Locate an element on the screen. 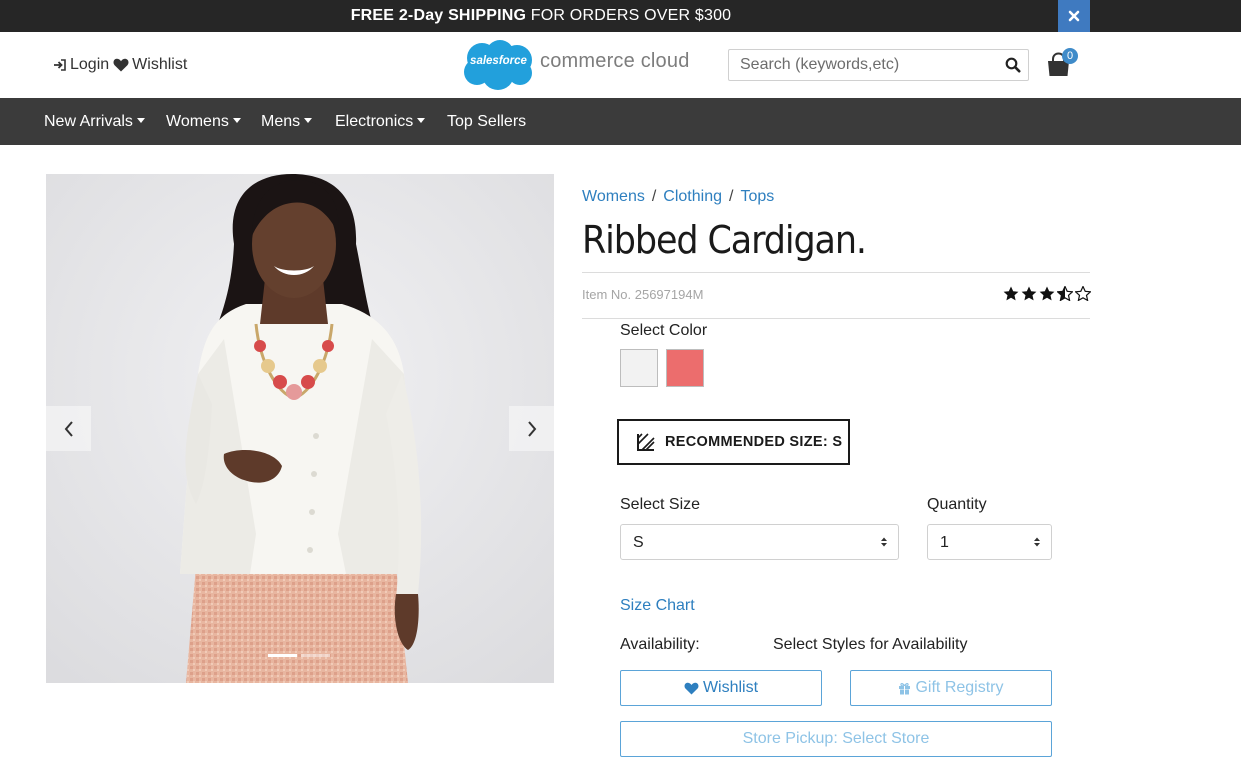  login-label: Login is located at coordinates (90, 64).